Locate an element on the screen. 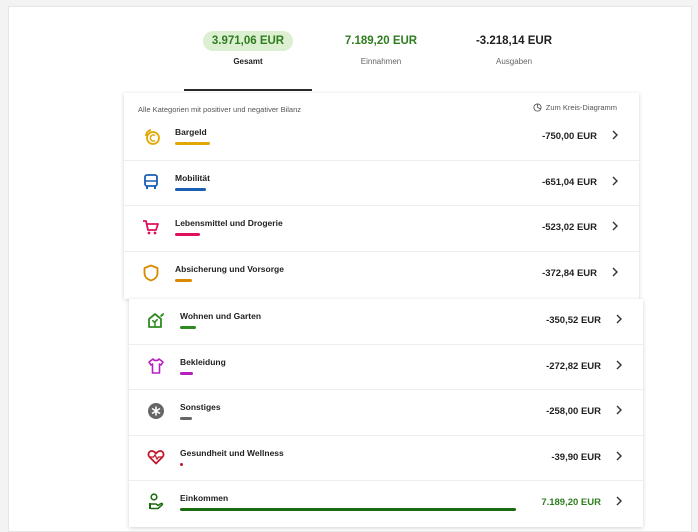  category-row: Bekleidung -272,82 EUR is located at coordinates (386, 367).